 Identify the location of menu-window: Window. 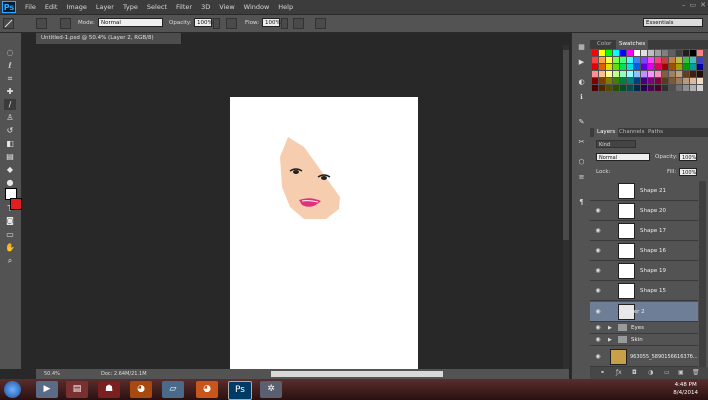
(257, 7).